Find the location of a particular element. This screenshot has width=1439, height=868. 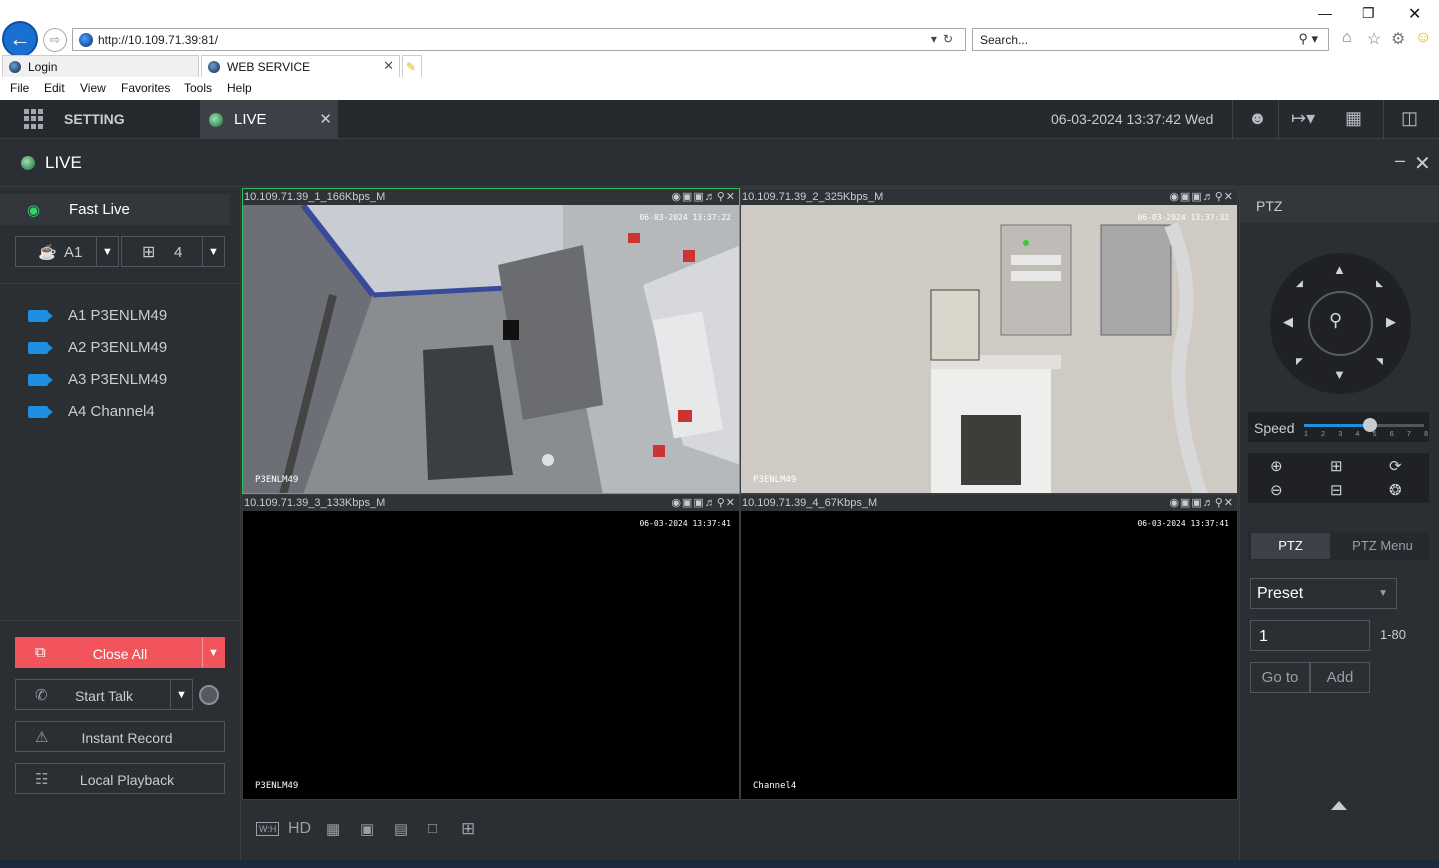

hd-button: HD is located at coordinates (299, 829).